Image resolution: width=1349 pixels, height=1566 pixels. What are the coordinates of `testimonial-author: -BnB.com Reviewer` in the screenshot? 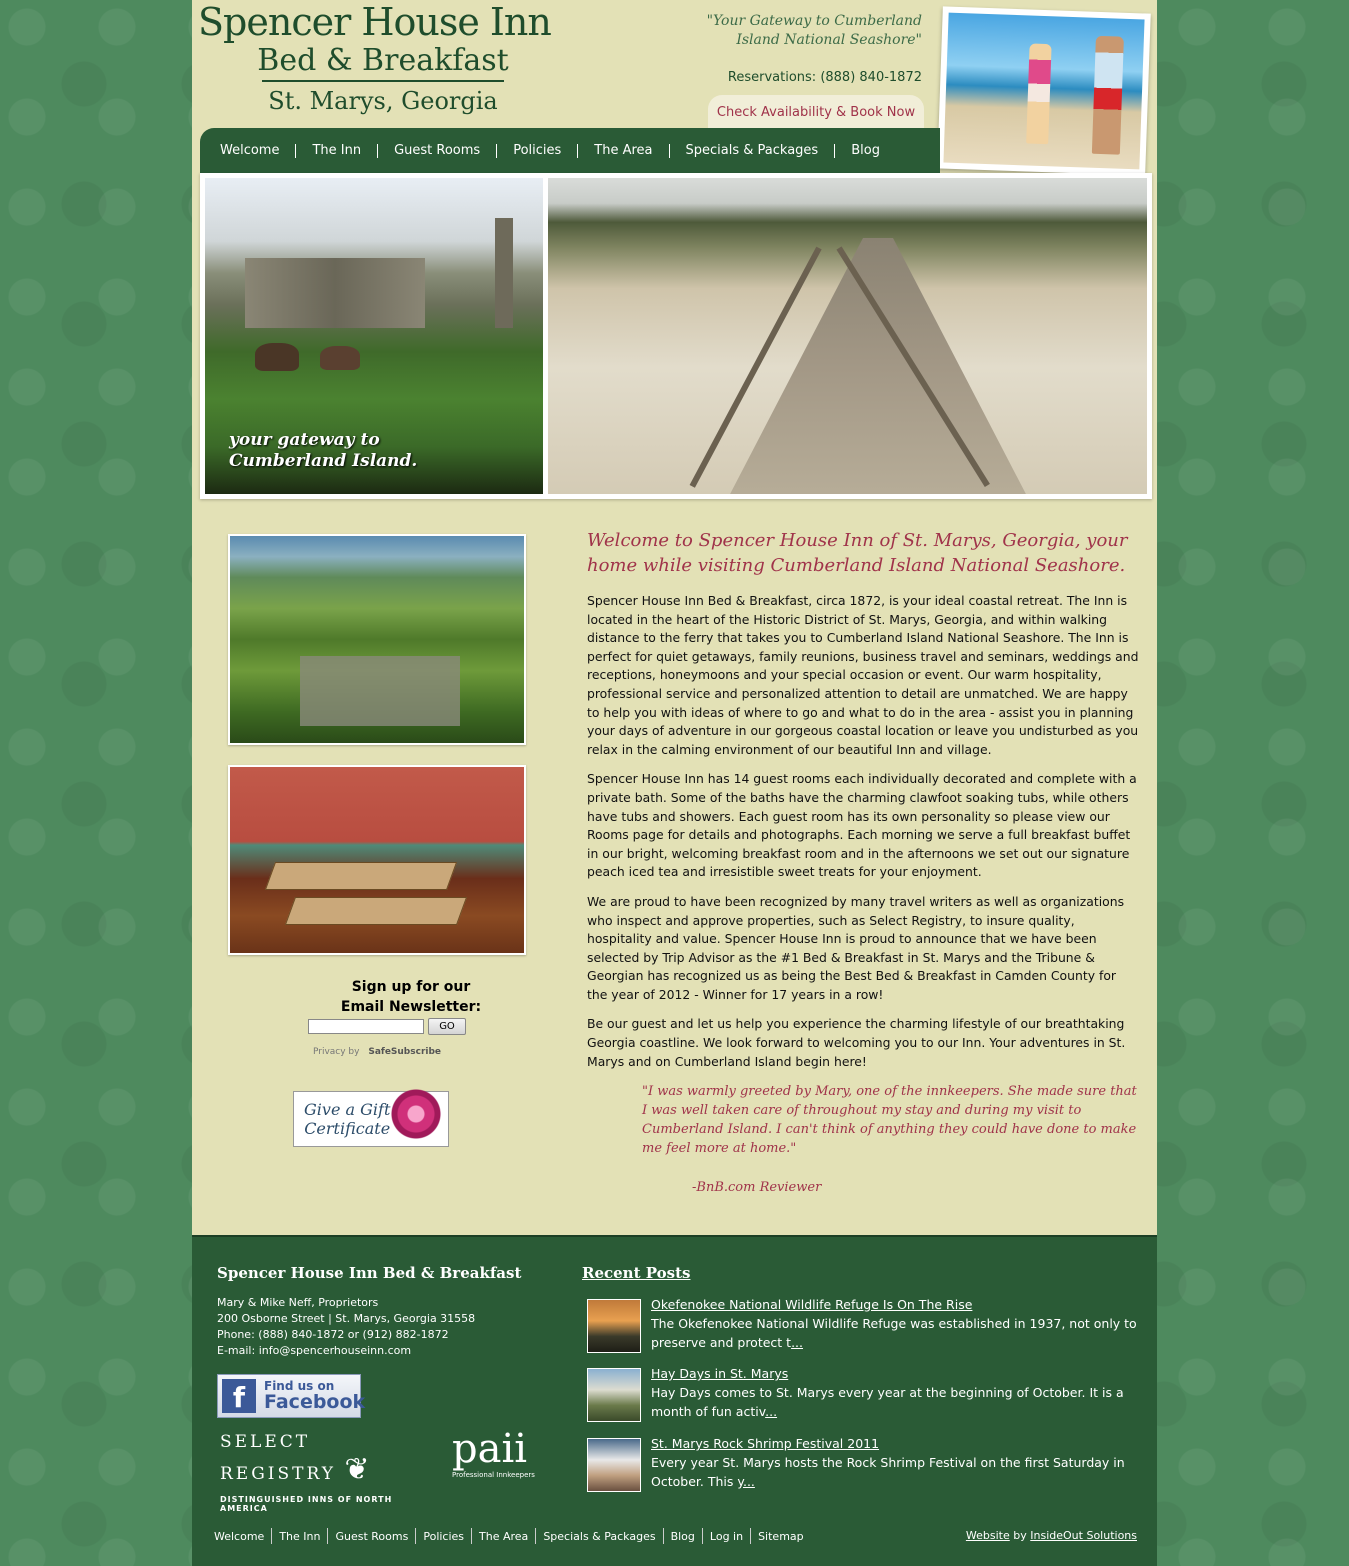 It's located at (757, 1188).